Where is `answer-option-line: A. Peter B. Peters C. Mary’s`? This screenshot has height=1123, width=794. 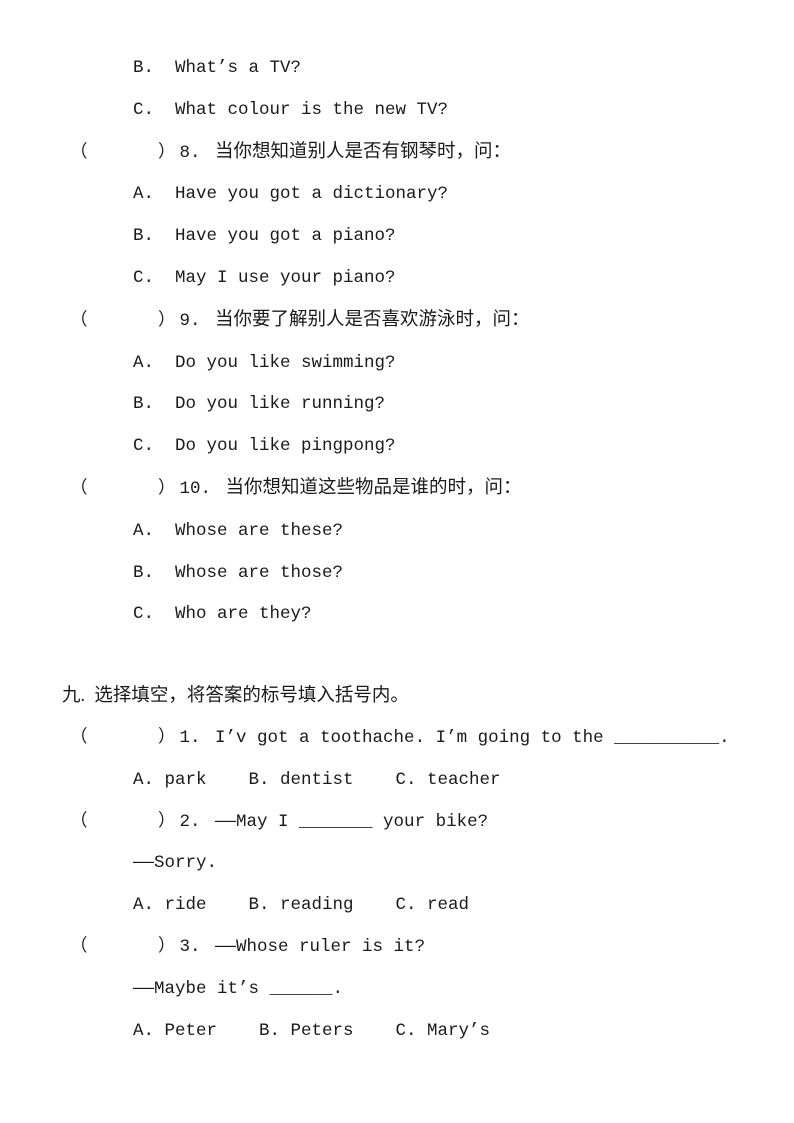 answer-option-line: A. Peter B. Peters C. Mary’s is located at coordinates (397, 1032).